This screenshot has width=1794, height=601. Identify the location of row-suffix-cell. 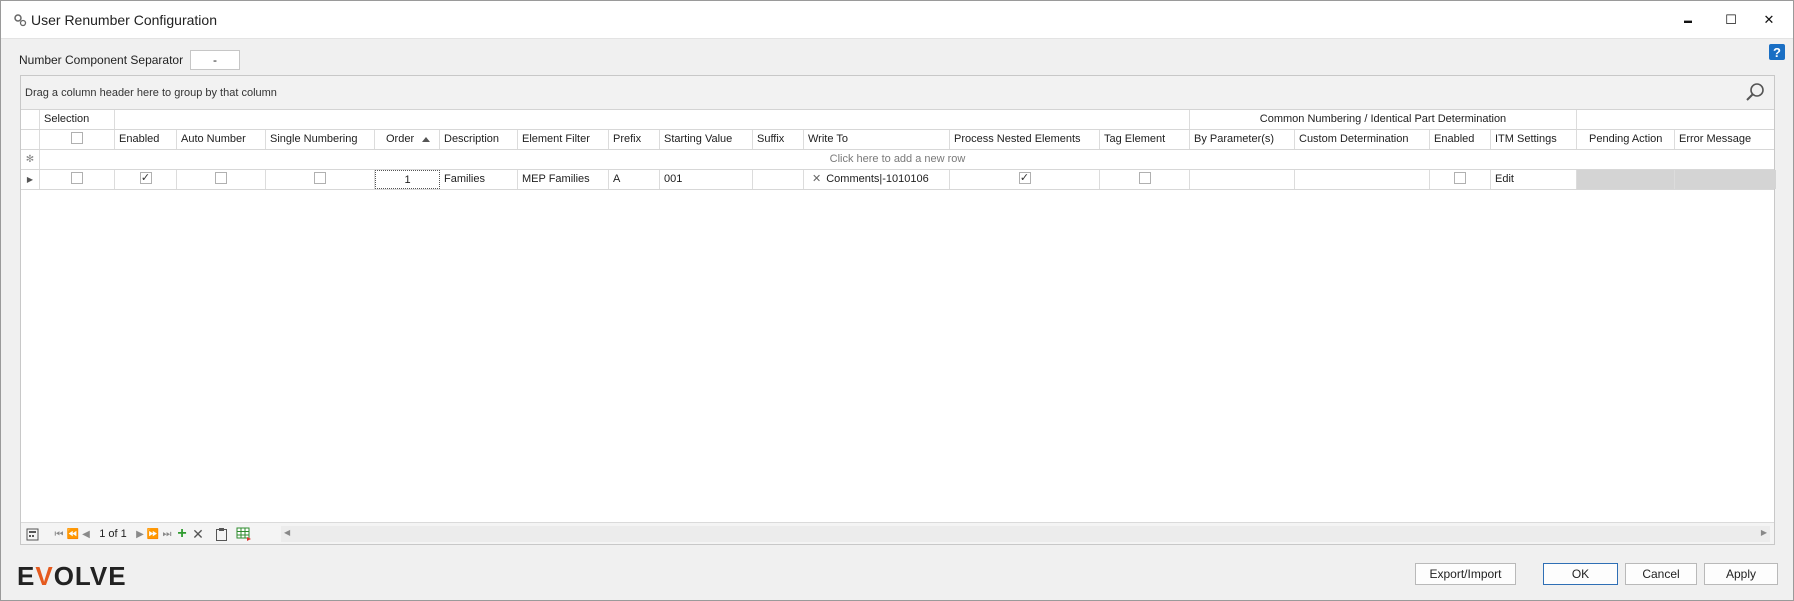
(778, 179).